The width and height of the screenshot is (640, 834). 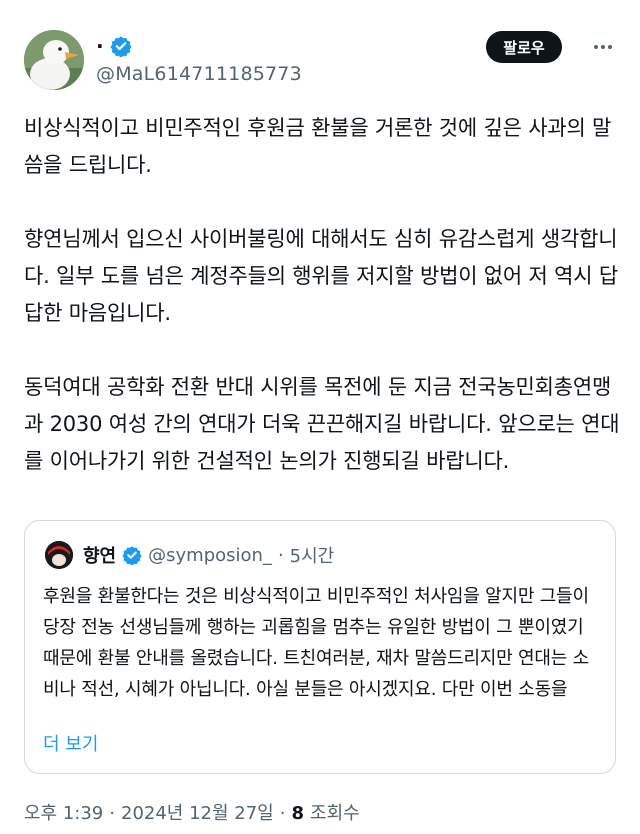 I want to click on avatar, so click(x=54, y=60).